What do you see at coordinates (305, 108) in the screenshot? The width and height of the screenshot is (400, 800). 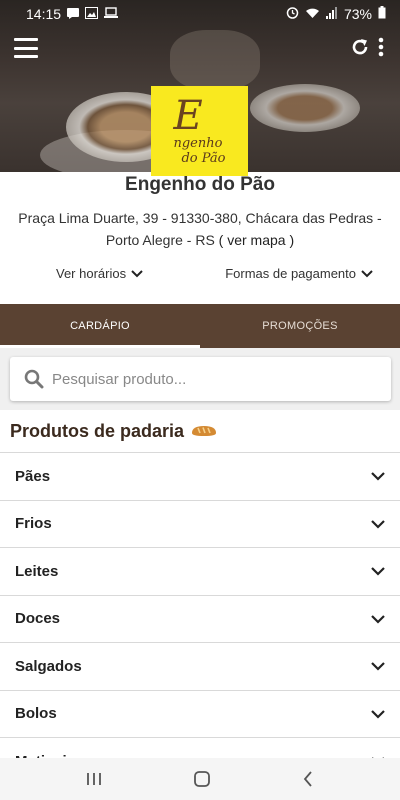 I see `cover-coffee-cup` at bounding box center [305, 108].